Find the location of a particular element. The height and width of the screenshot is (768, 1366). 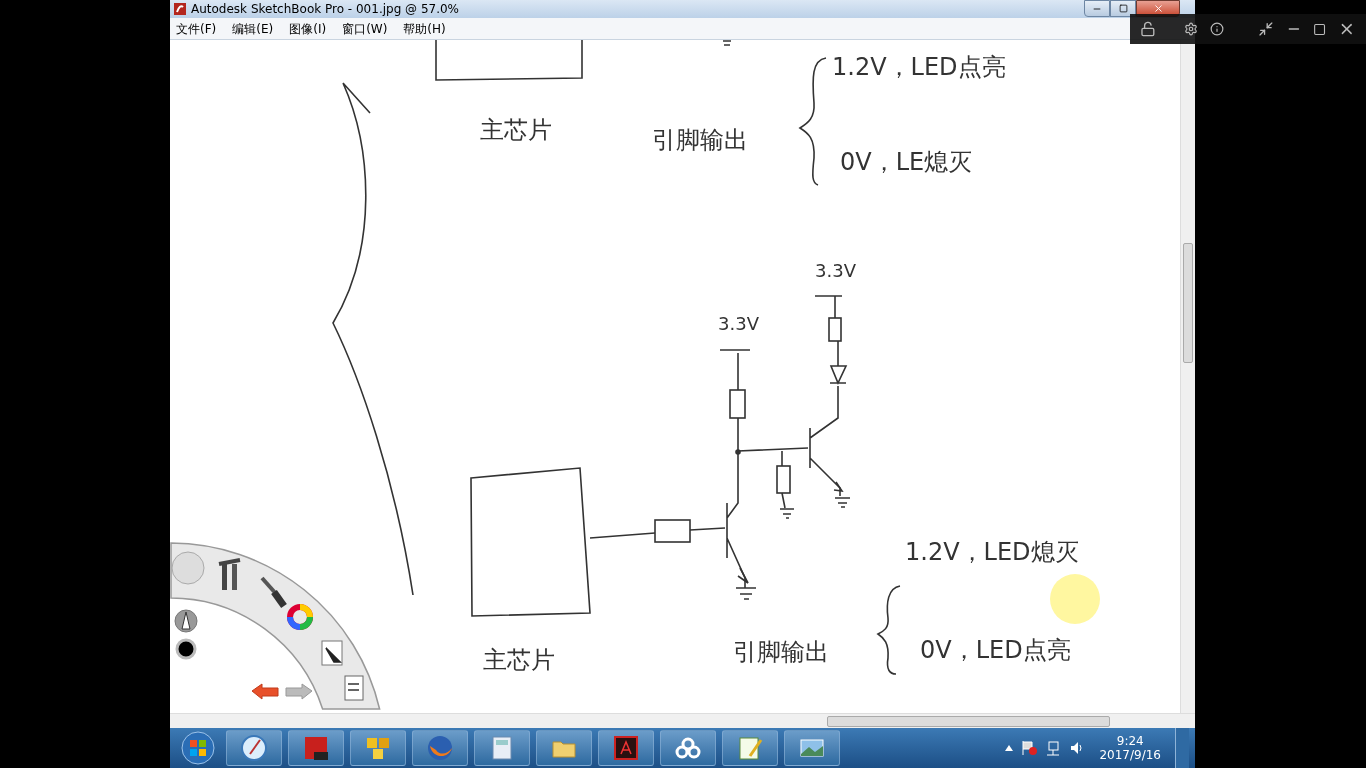

show-desktop-button is located at coordinates (1182, 748).